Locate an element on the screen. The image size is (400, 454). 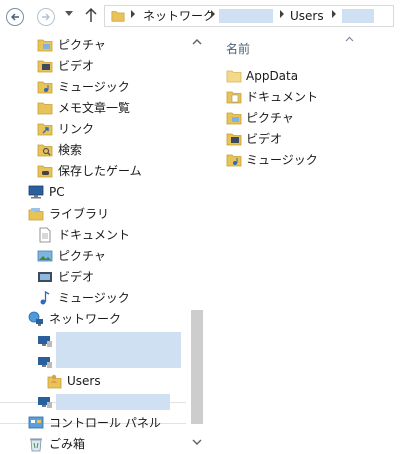
computer-icon is located at coordinates (36, 192).